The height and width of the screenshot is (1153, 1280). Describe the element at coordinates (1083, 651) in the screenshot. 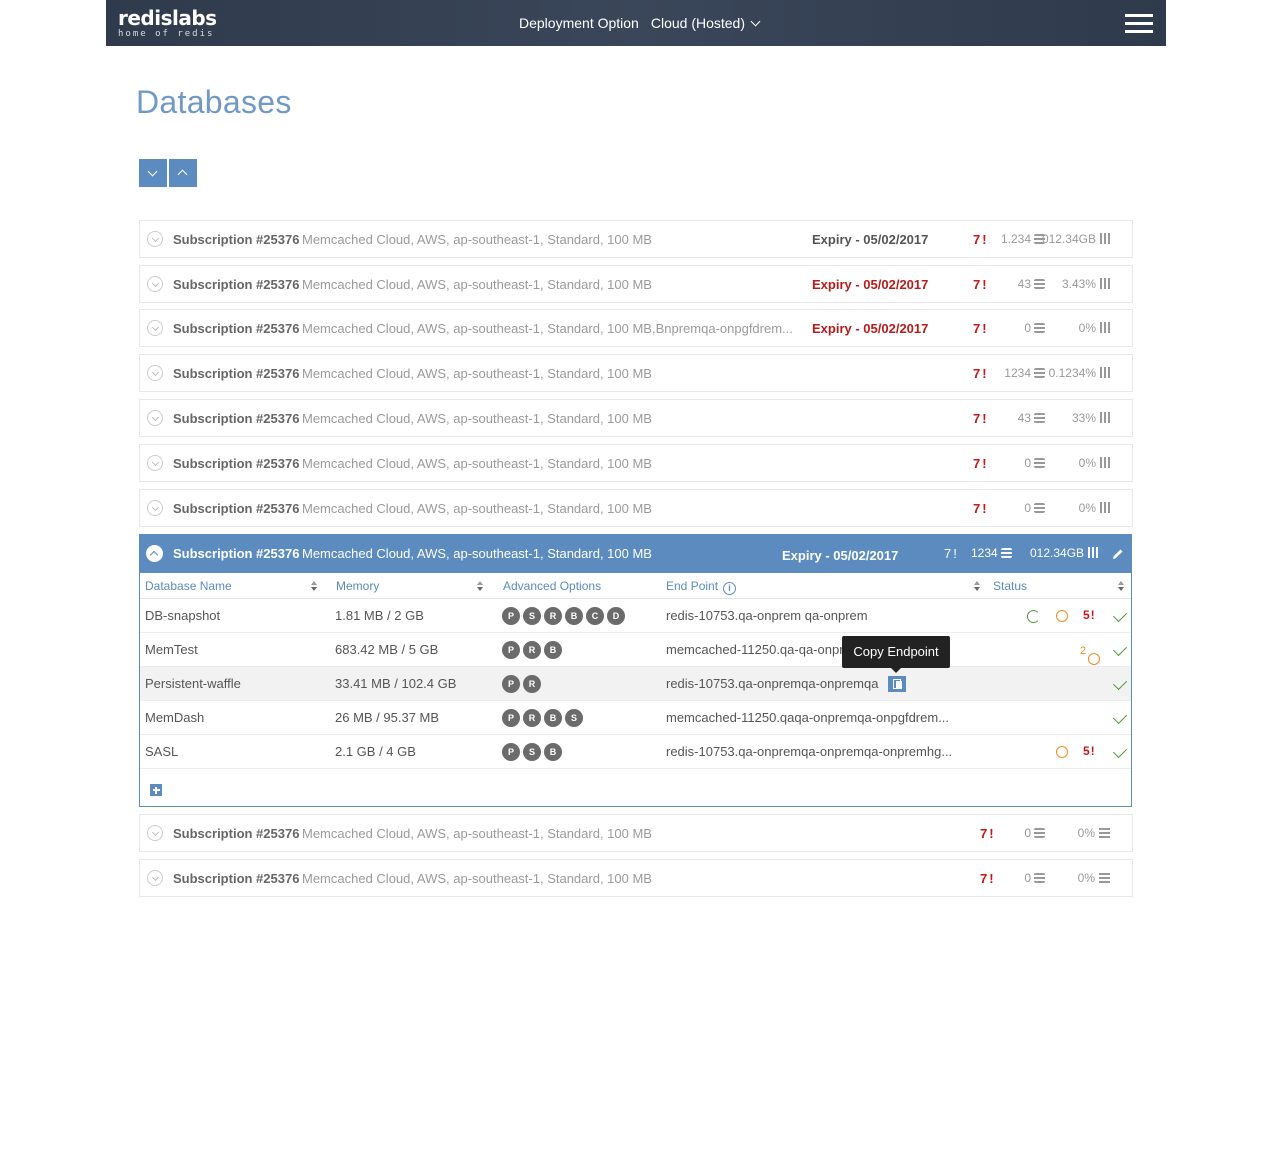

I see `pending-count-number: 2` at that location.